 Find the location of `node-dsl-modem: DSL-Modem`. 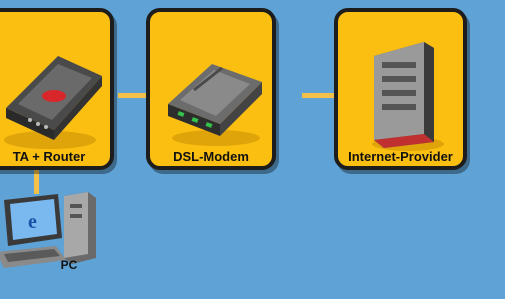

node-dsl-modem: DSL-Modem is located at coordinates (211, 89).